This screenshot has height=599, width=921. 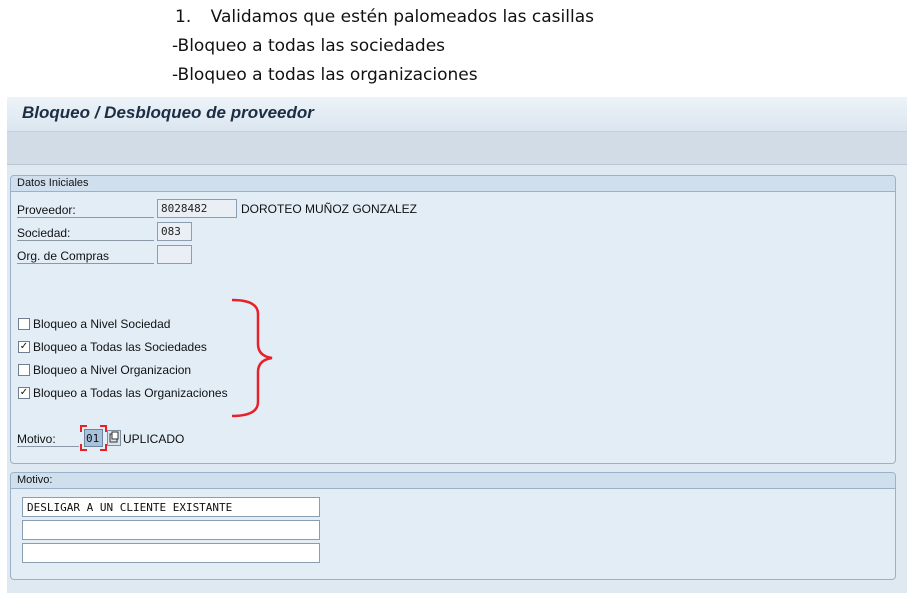 I want to click on group-header: Datos Iniciales, so click(x=453, y=184).